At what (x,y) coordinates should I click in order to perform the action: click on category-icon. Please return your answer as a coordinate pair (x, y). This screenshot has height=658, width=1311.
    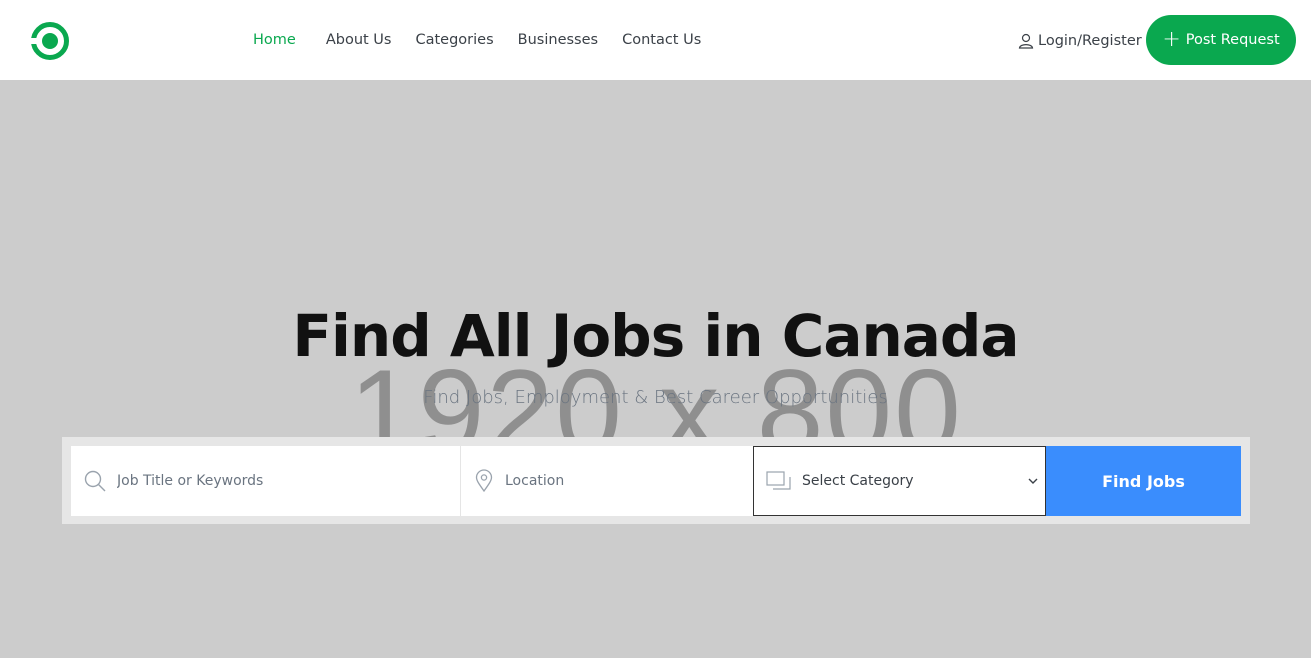
    Looking at the image, I should click on (779, 481).